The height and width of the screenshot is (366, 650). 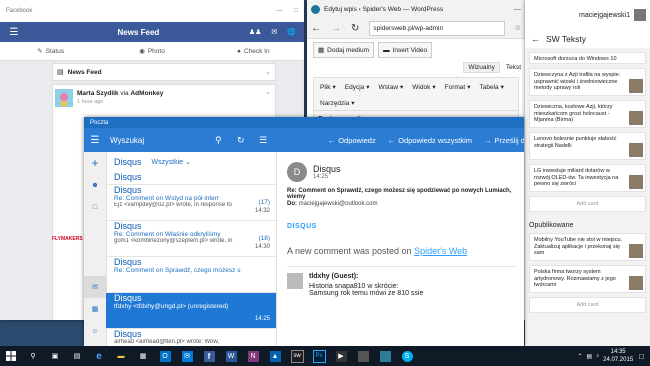 What do you see at coordinates (384, 9) in the screenshot?
I see `tab-title: Edytuj wpis ‹ Spider's Web — WordPress` at bounding box center [384, 9].